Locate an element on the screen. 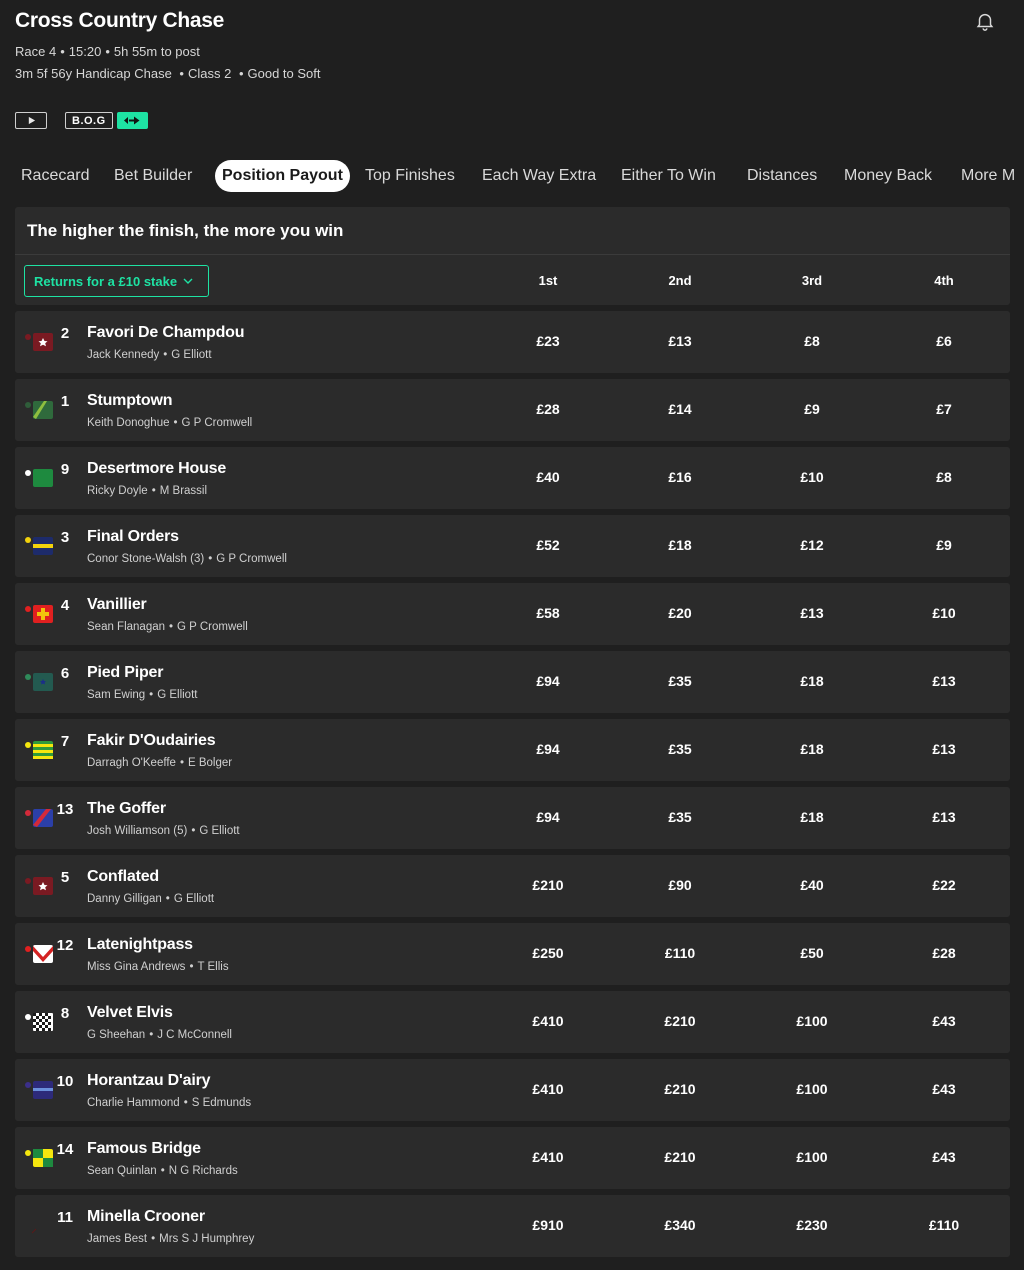  jockey-name: Jack Kennedy is located at coordinates (123, 355).